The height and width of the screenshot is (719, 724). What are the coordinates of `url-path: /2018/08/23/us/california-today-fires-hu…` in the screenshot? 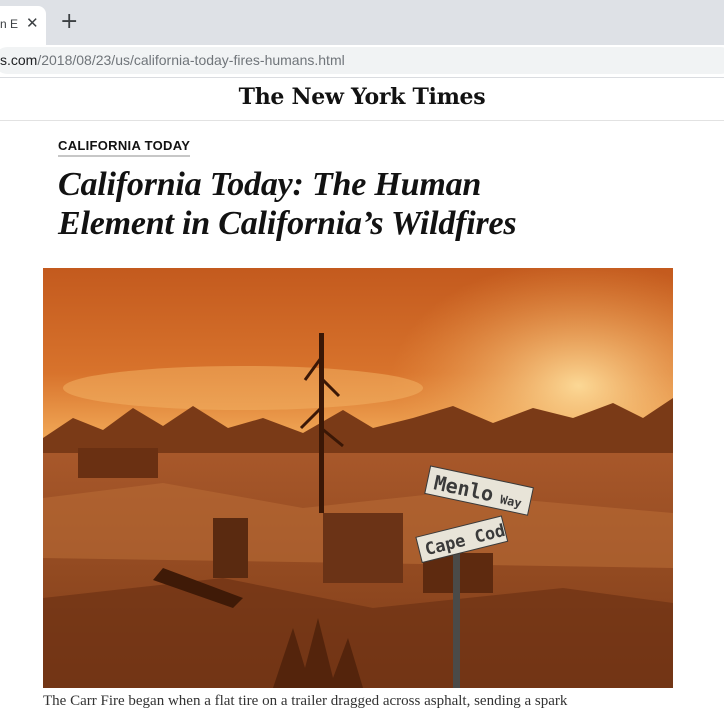 It's located at (191, 60).